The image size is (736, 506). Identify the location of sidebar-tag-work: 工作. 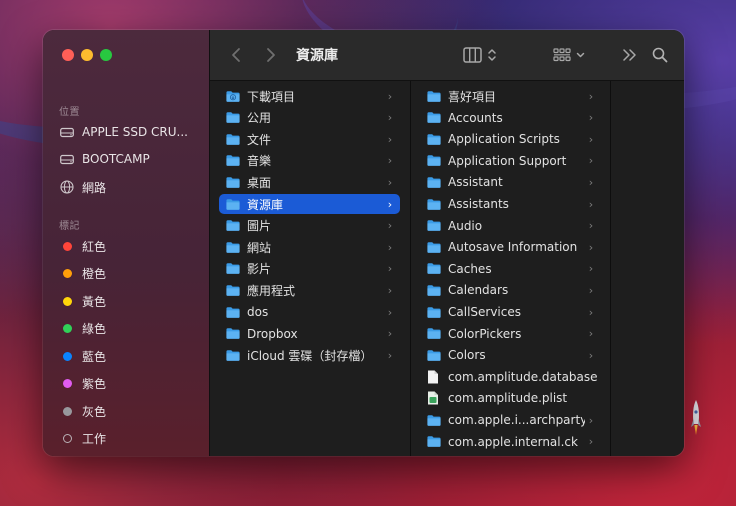
(128, 438).